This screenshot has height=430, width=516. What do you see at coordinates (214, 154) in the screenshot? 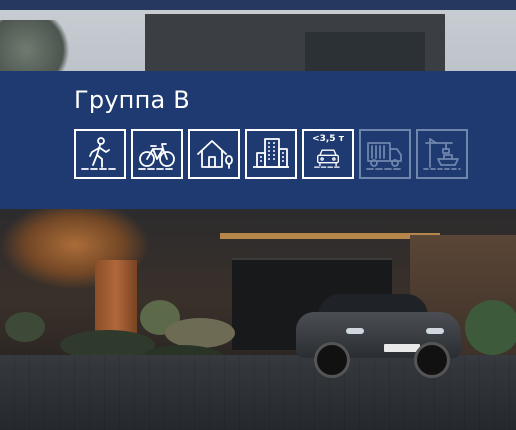
I see `house-icon` at bounding box center [214, 154].